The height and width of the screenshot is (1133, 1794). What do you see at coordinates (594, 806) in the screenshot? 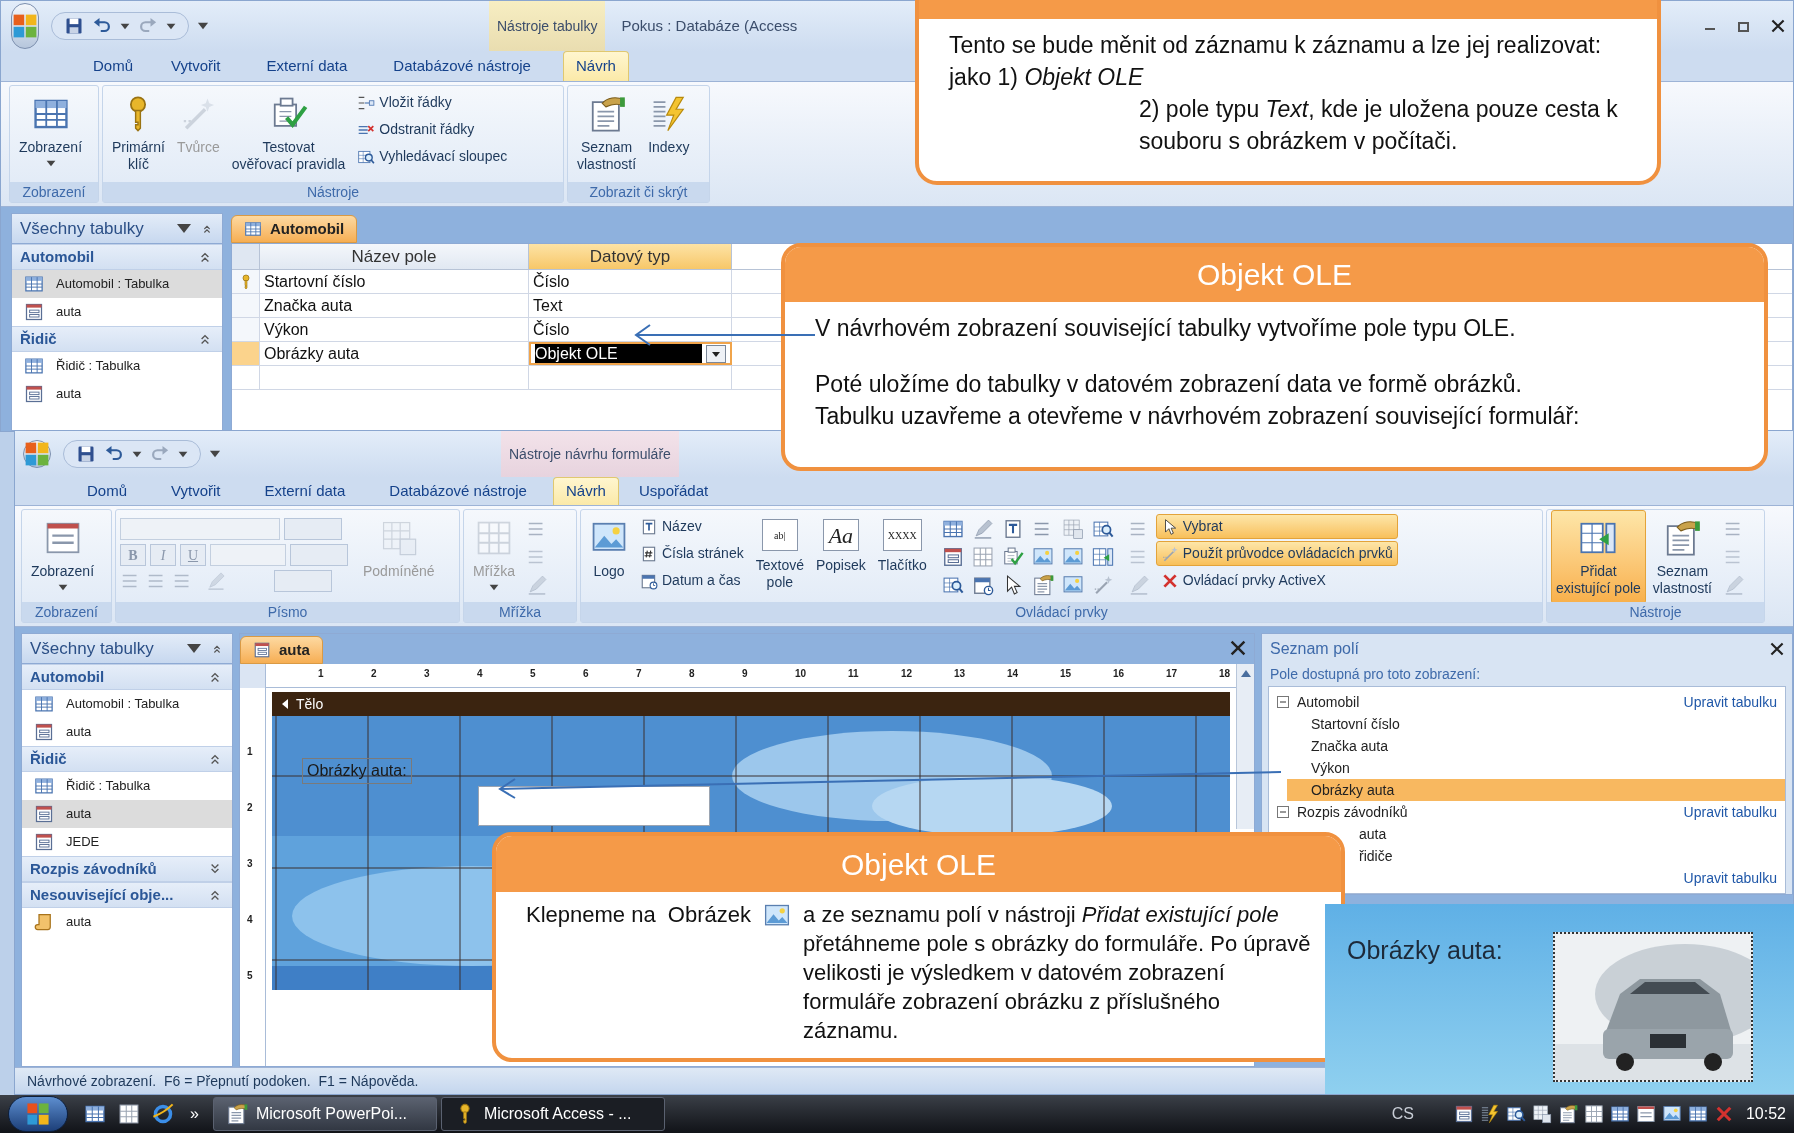
I see `image-control` at bounding box center [594, 806].